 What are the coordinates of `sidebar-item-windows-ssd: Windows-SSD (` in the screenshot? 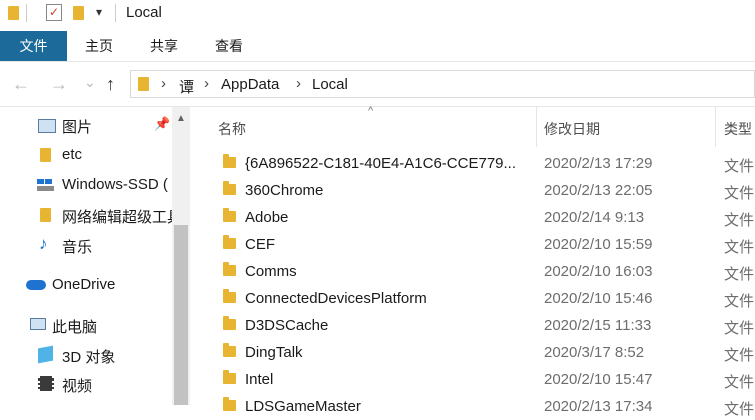 It's located at (86, 186).